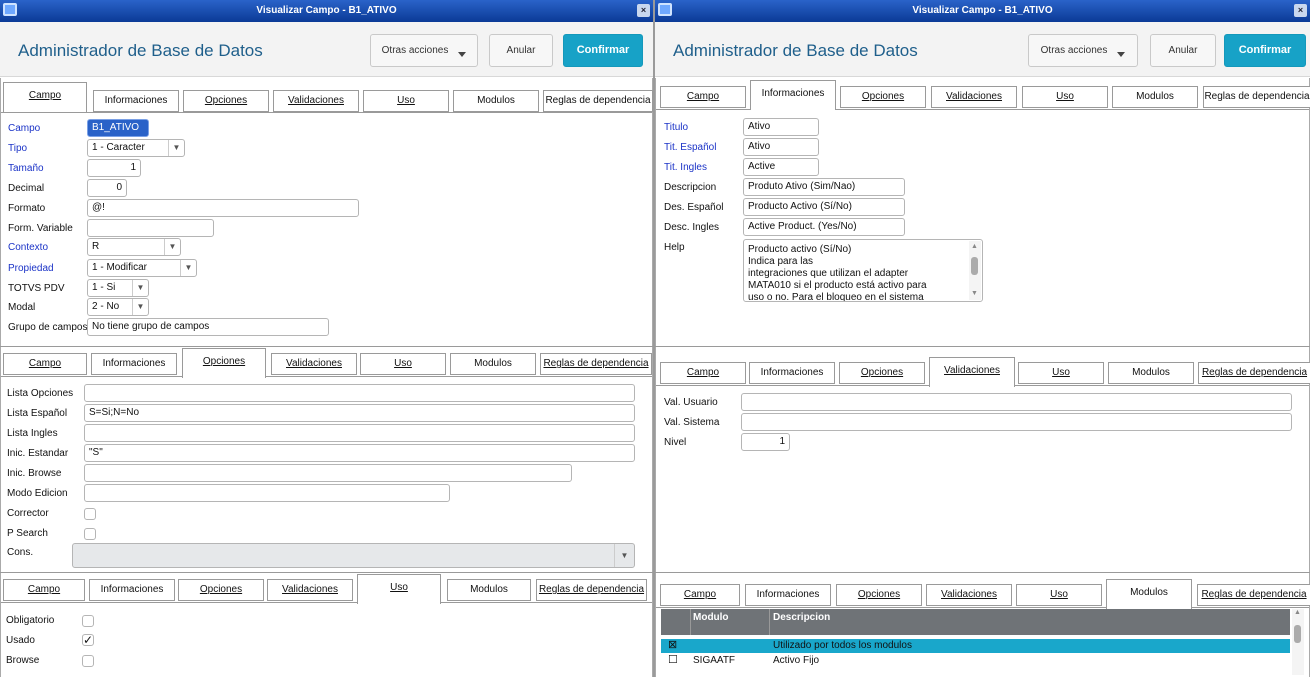 This screenshot has width=1310, height=677. Describe the element at coordinates (781, 167) in the screenshot. I see `tit-ingles-field: Active` at that location.